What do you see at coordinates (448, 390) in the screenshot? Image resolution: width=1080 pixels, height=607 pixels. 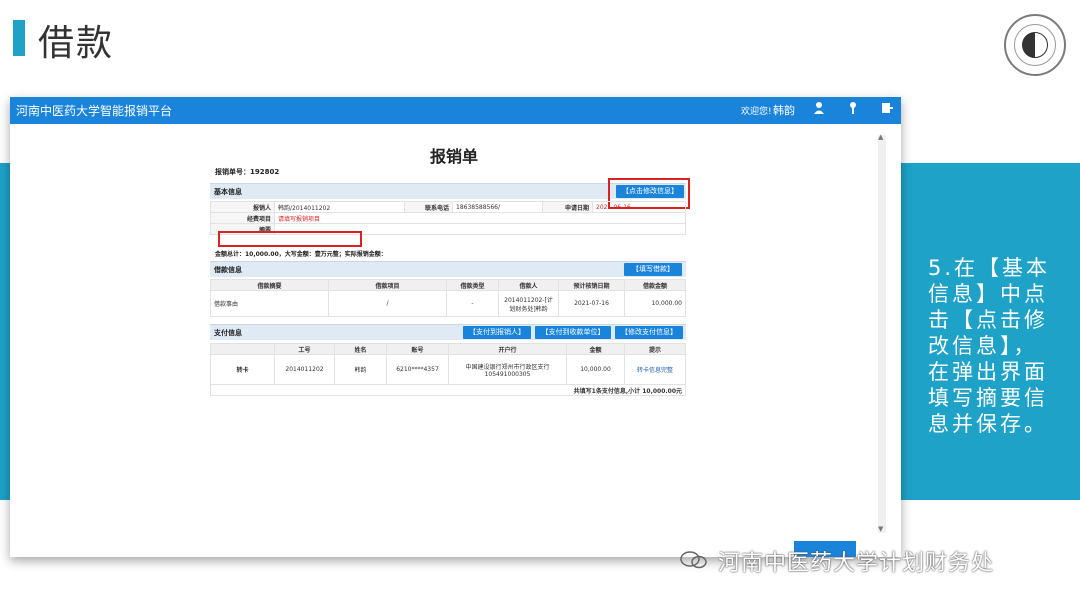 I see `payment-summary: 共填写1条支付信息,小计 10,000.00元` at bounding box center [448, 390].